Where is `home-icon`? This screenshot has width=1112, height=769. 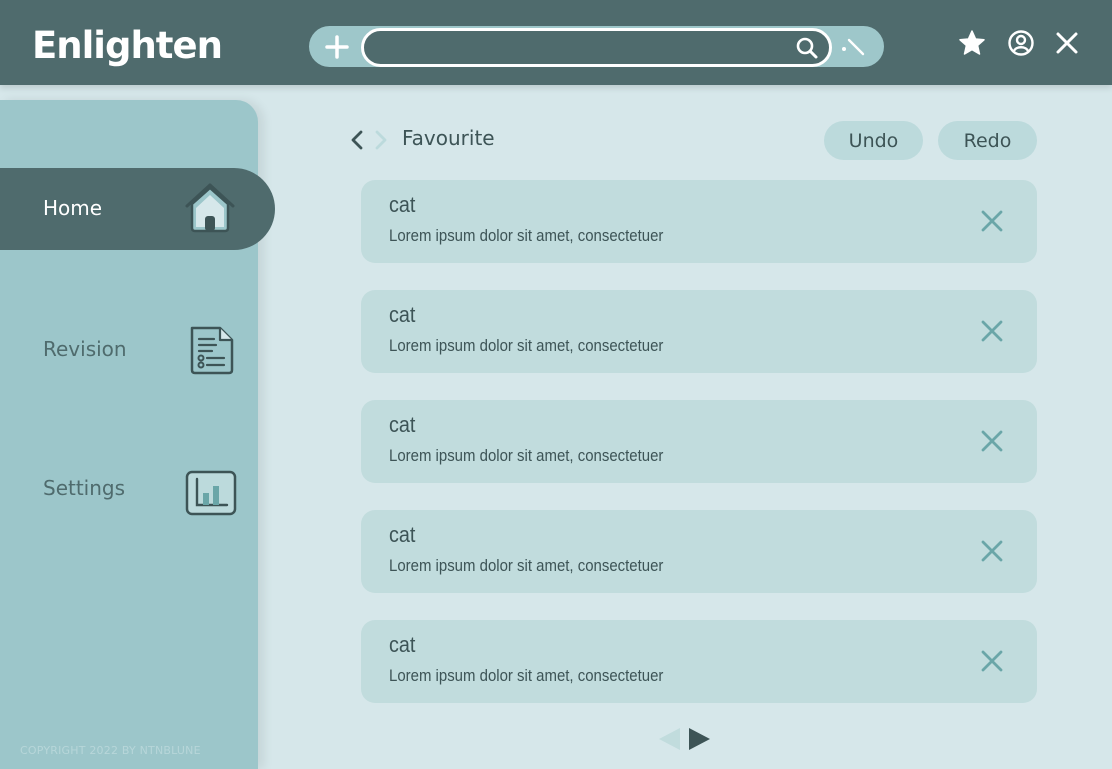
home-icon is located at coordinates (210, 208).